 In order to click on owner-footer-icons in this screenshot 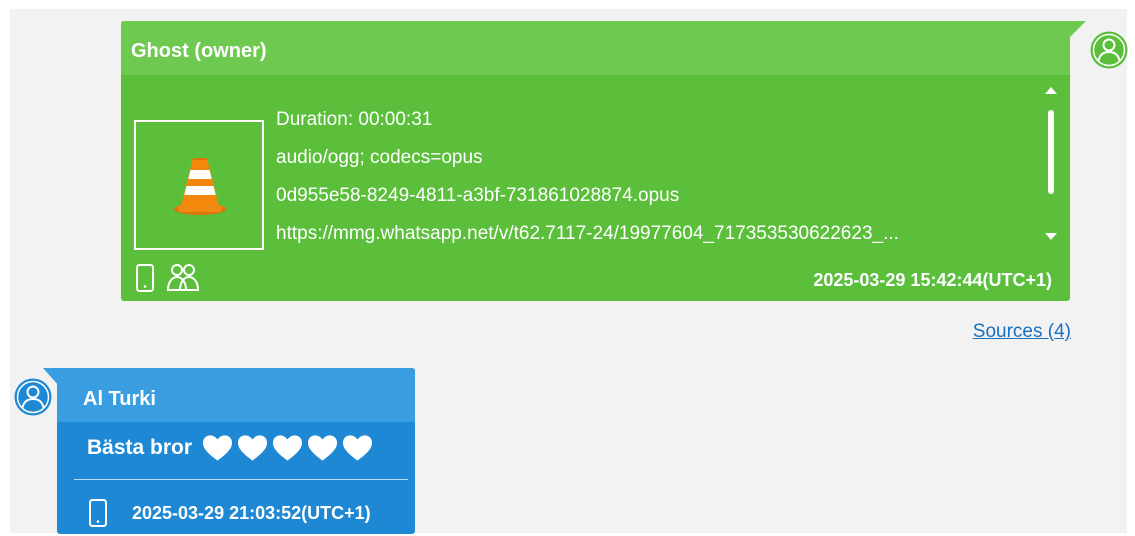, I will do `click(167, 277)`.